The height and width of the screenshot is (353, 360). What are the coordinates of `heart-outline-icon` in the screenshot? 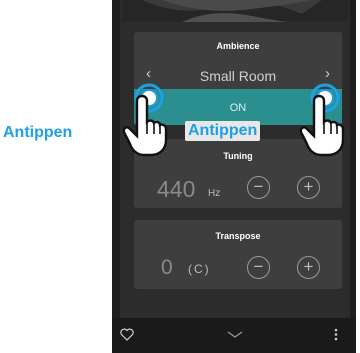 It's located at (127, 334).